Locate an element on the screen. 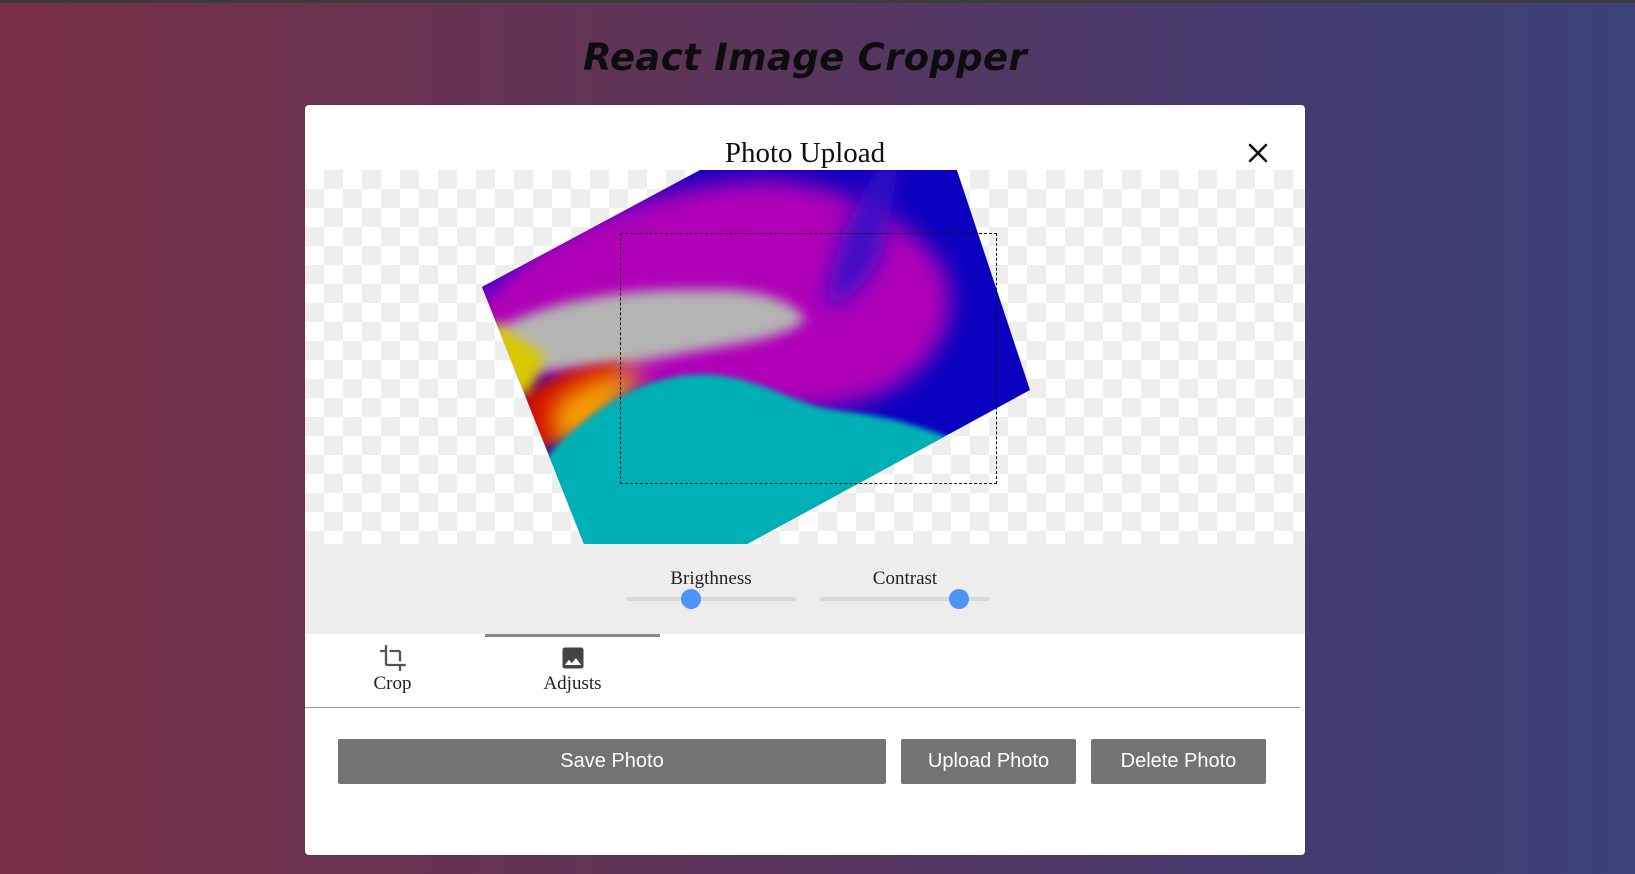  brightness-label: Brigthness is located at coordinates (711, 578).